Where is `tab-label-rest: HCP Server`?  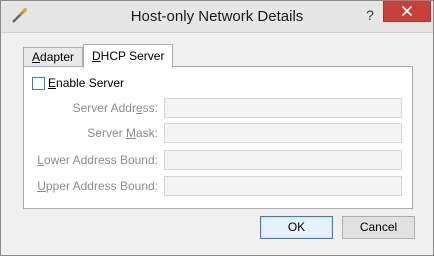
tab-label-rest: HCP Server is located at coordinates (132, 56).